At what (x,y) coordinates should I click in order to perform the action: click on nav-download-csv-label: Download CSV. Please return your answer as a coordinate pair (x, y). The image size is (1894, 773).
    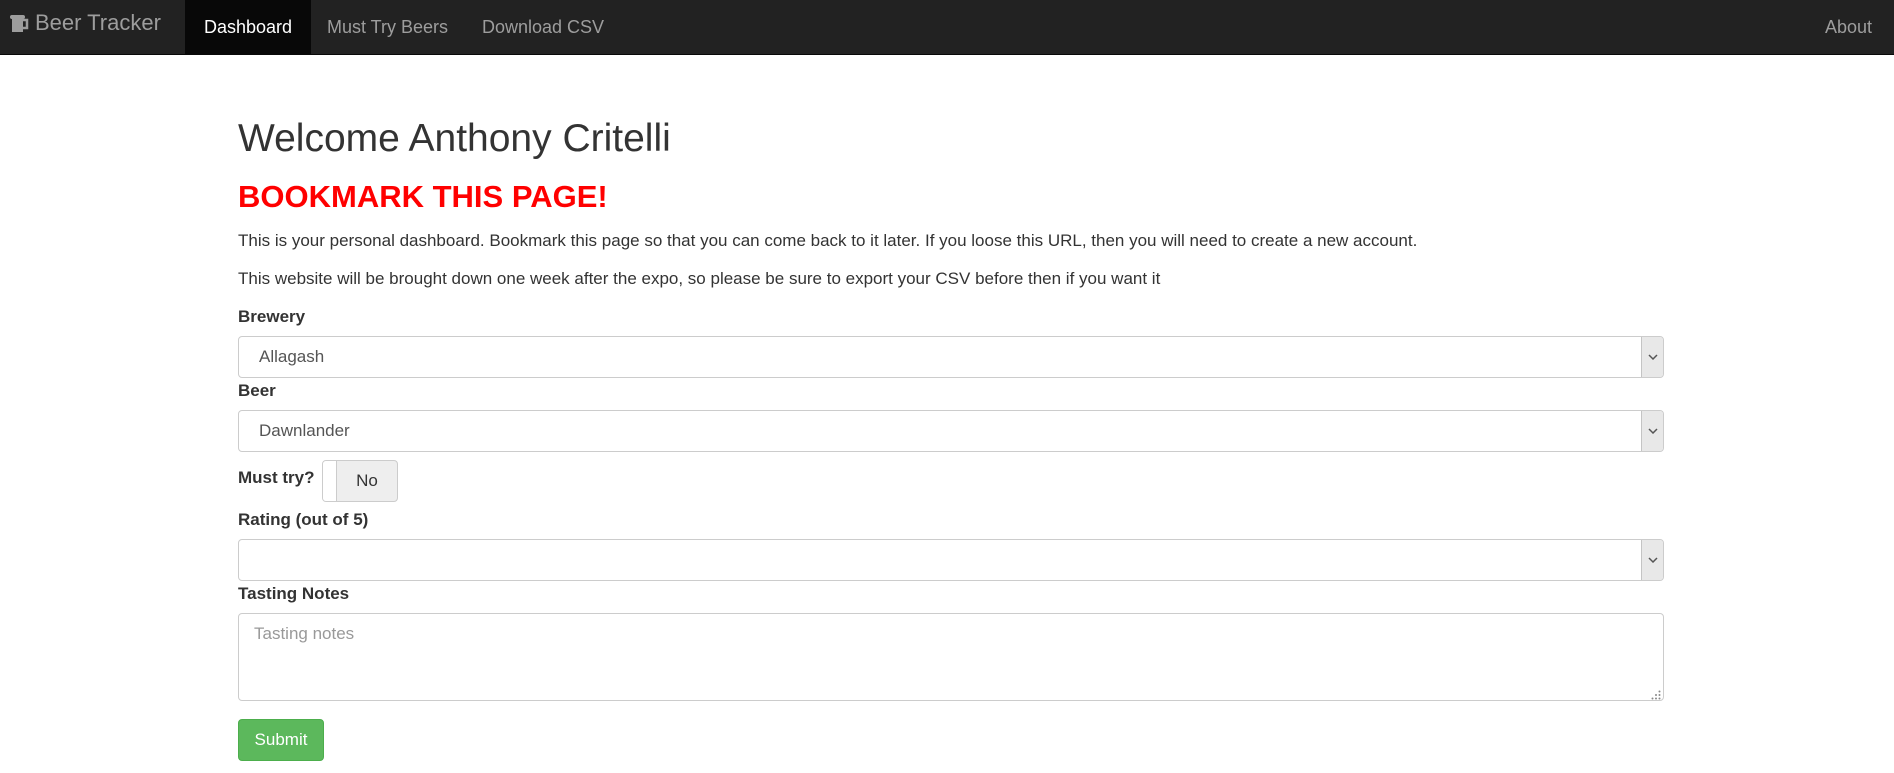
    Looking at the image, I should click on (543, 26).